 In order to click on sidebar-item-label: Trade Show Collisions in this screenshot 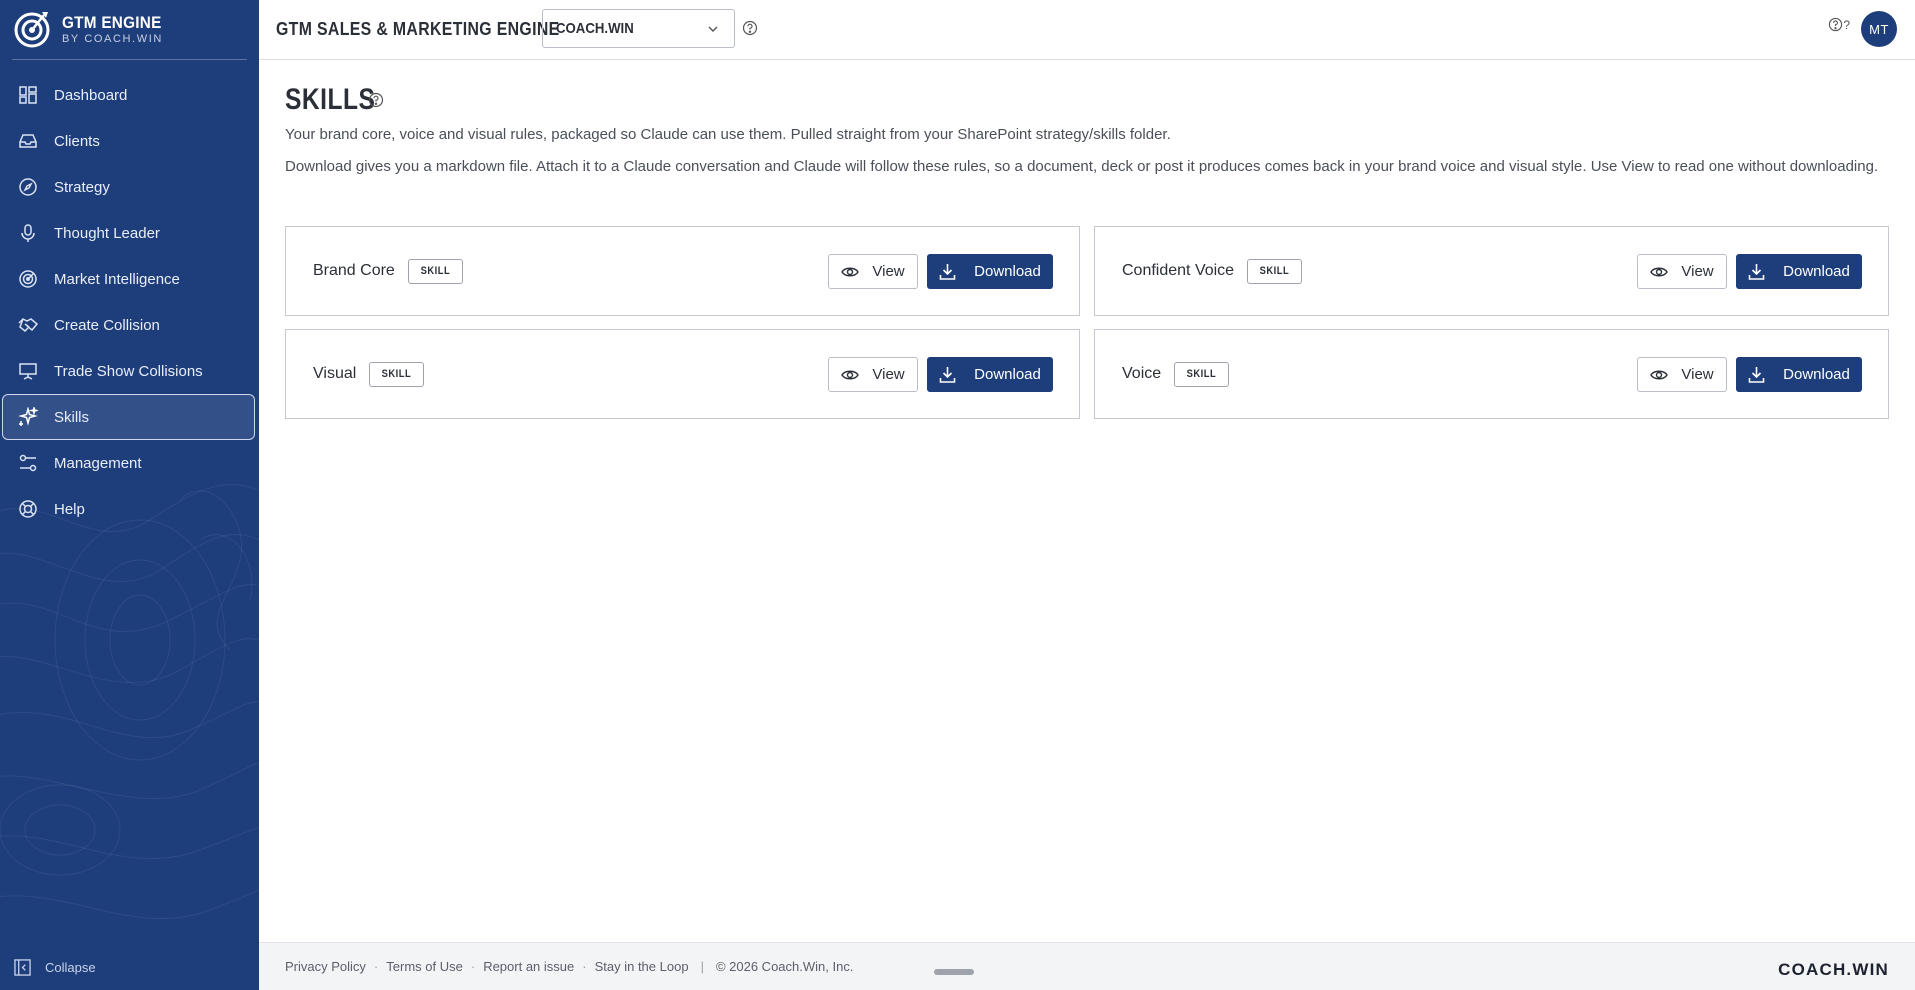, I will do `click(128, 371)`.